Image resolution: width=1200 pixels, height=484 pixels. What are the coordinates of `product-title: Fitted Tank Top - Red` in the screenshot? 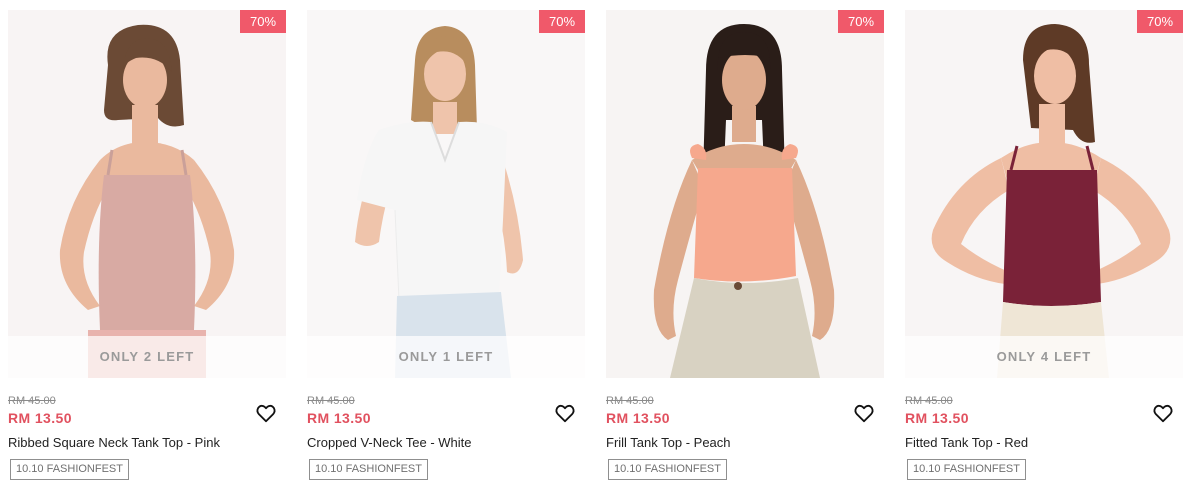 It's located at (966, 442).